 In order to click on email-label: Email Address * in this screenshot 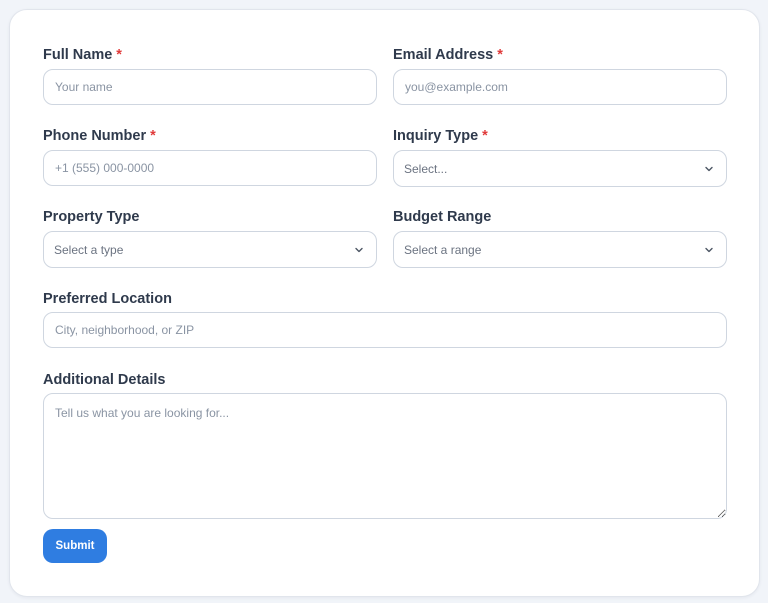, I will do `click(448, 55)`.